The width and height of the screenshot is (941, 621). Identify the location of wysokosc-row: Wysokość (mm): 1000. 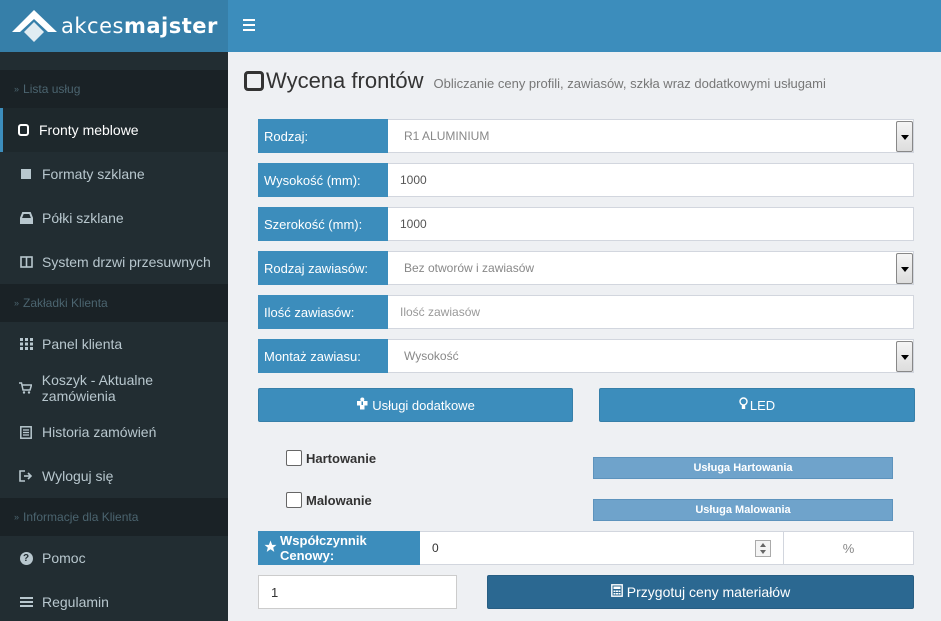
(586, 180).